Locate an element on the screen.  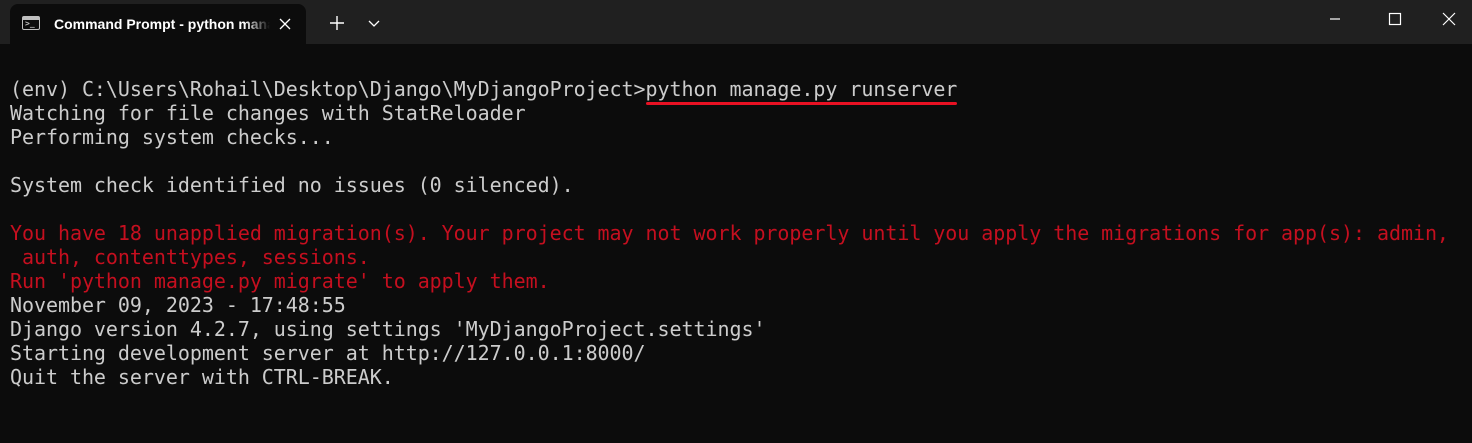
maximize-icon is located at coordinates (1395, 19).